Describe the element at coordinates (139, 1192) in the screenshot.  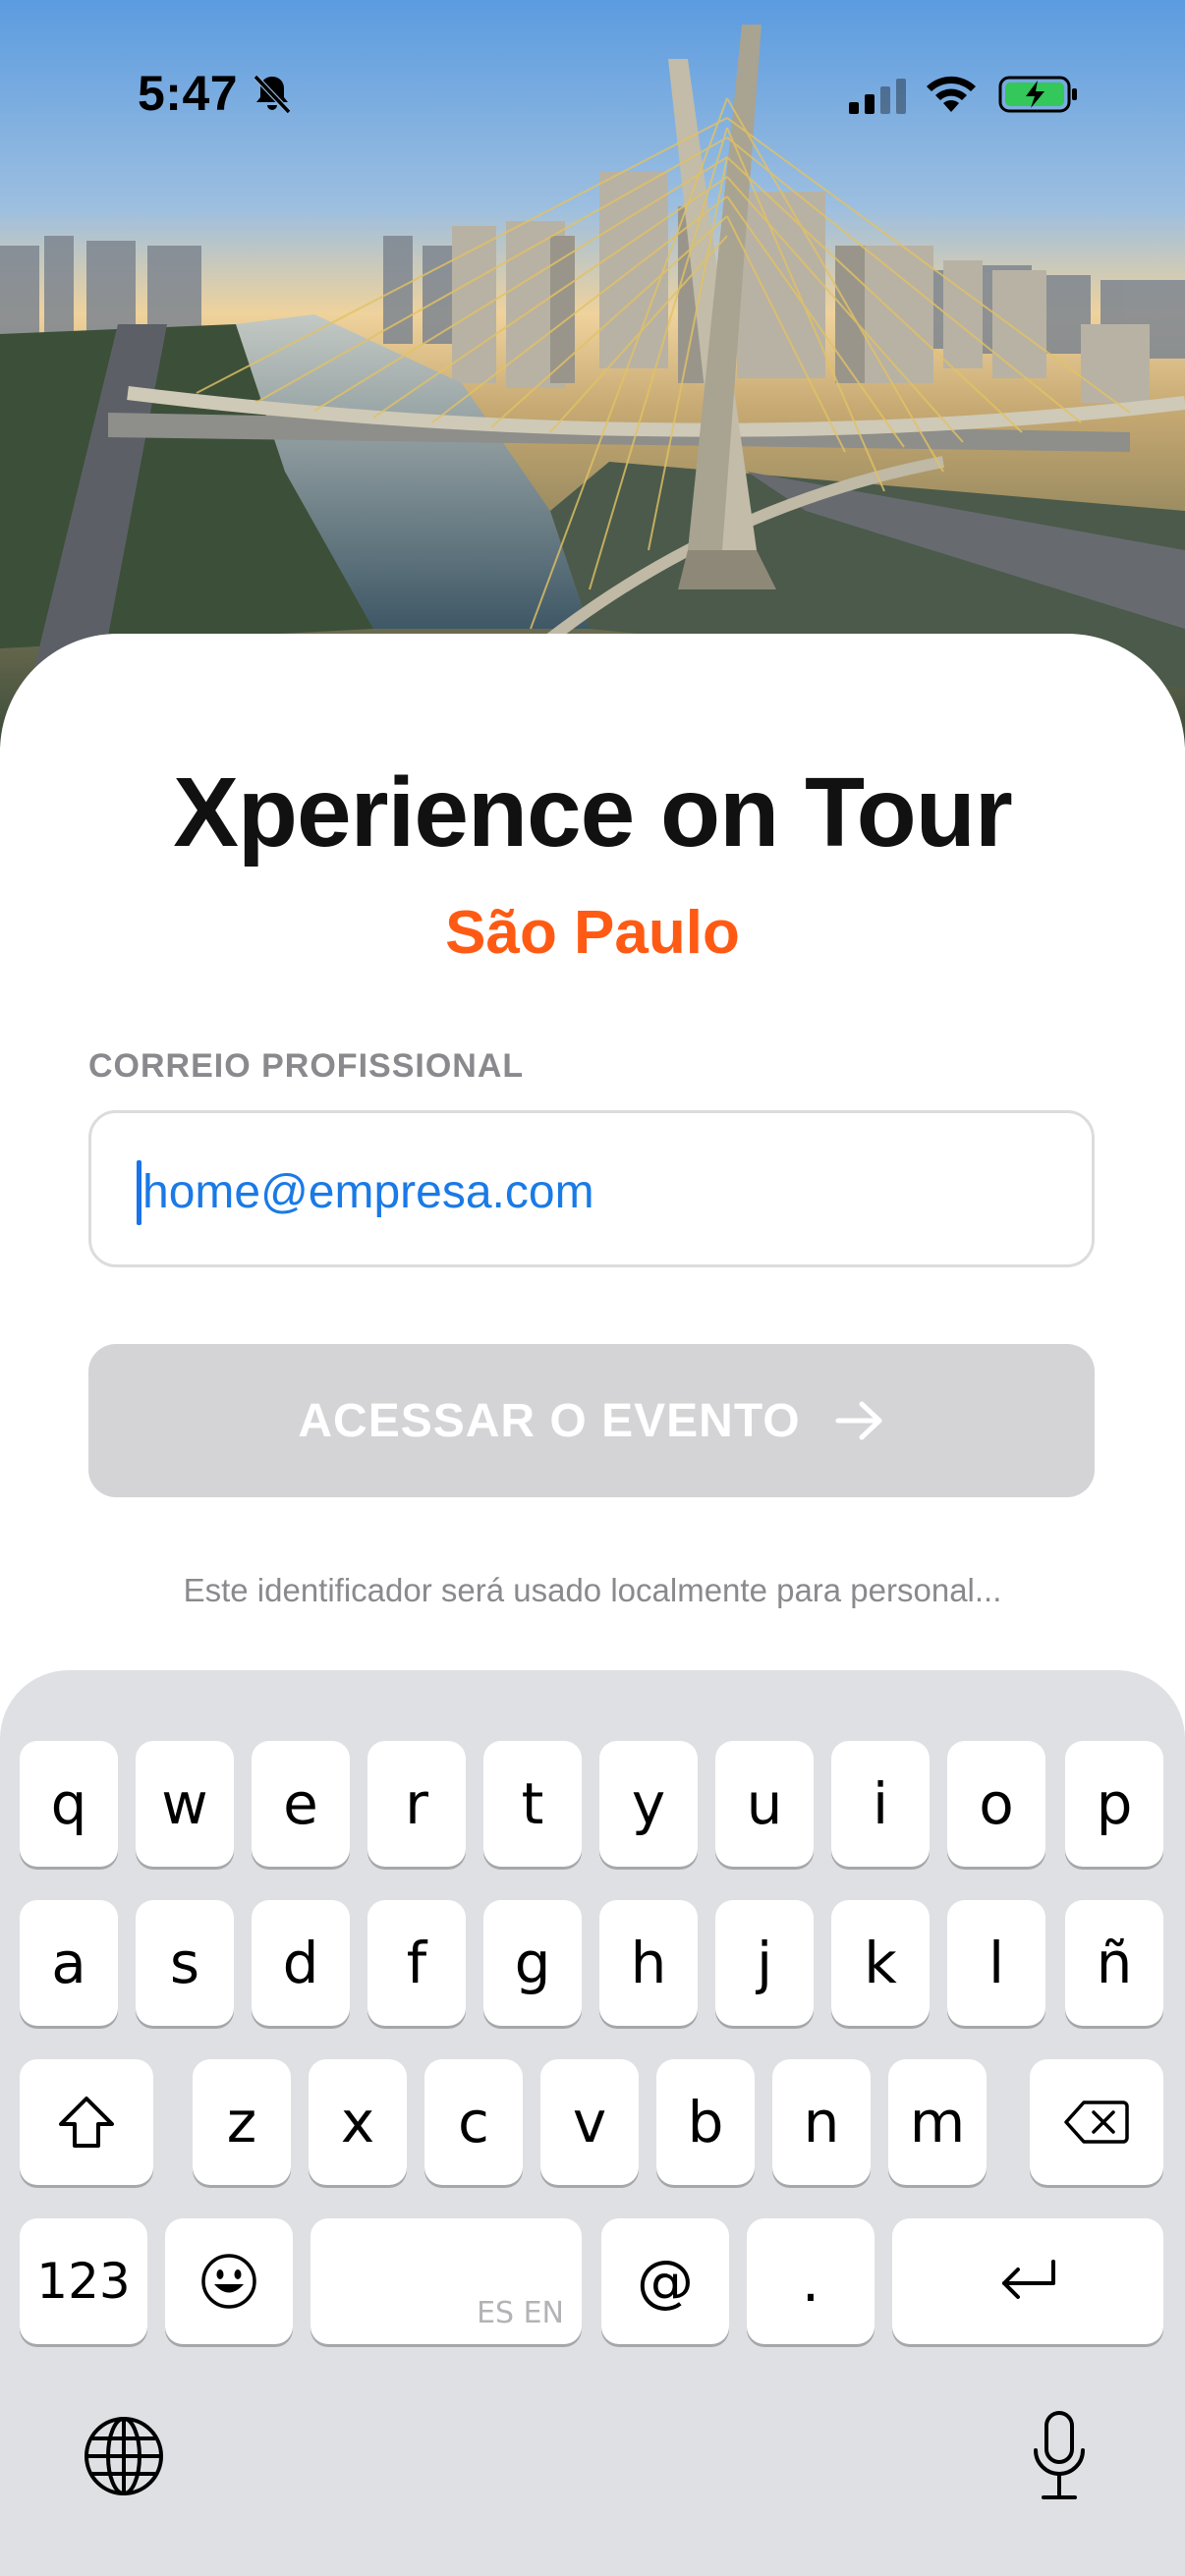
I see `text-caret` at that location.